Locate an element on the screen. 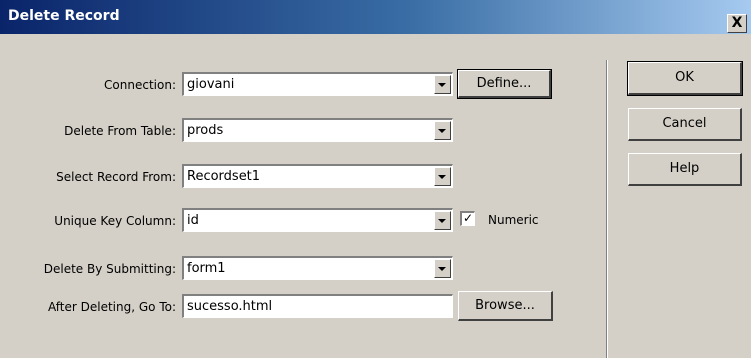 Image resolution: width=751 pixels, height=358 pixels. connection-select: giovani is located at coordinates (317, 84).